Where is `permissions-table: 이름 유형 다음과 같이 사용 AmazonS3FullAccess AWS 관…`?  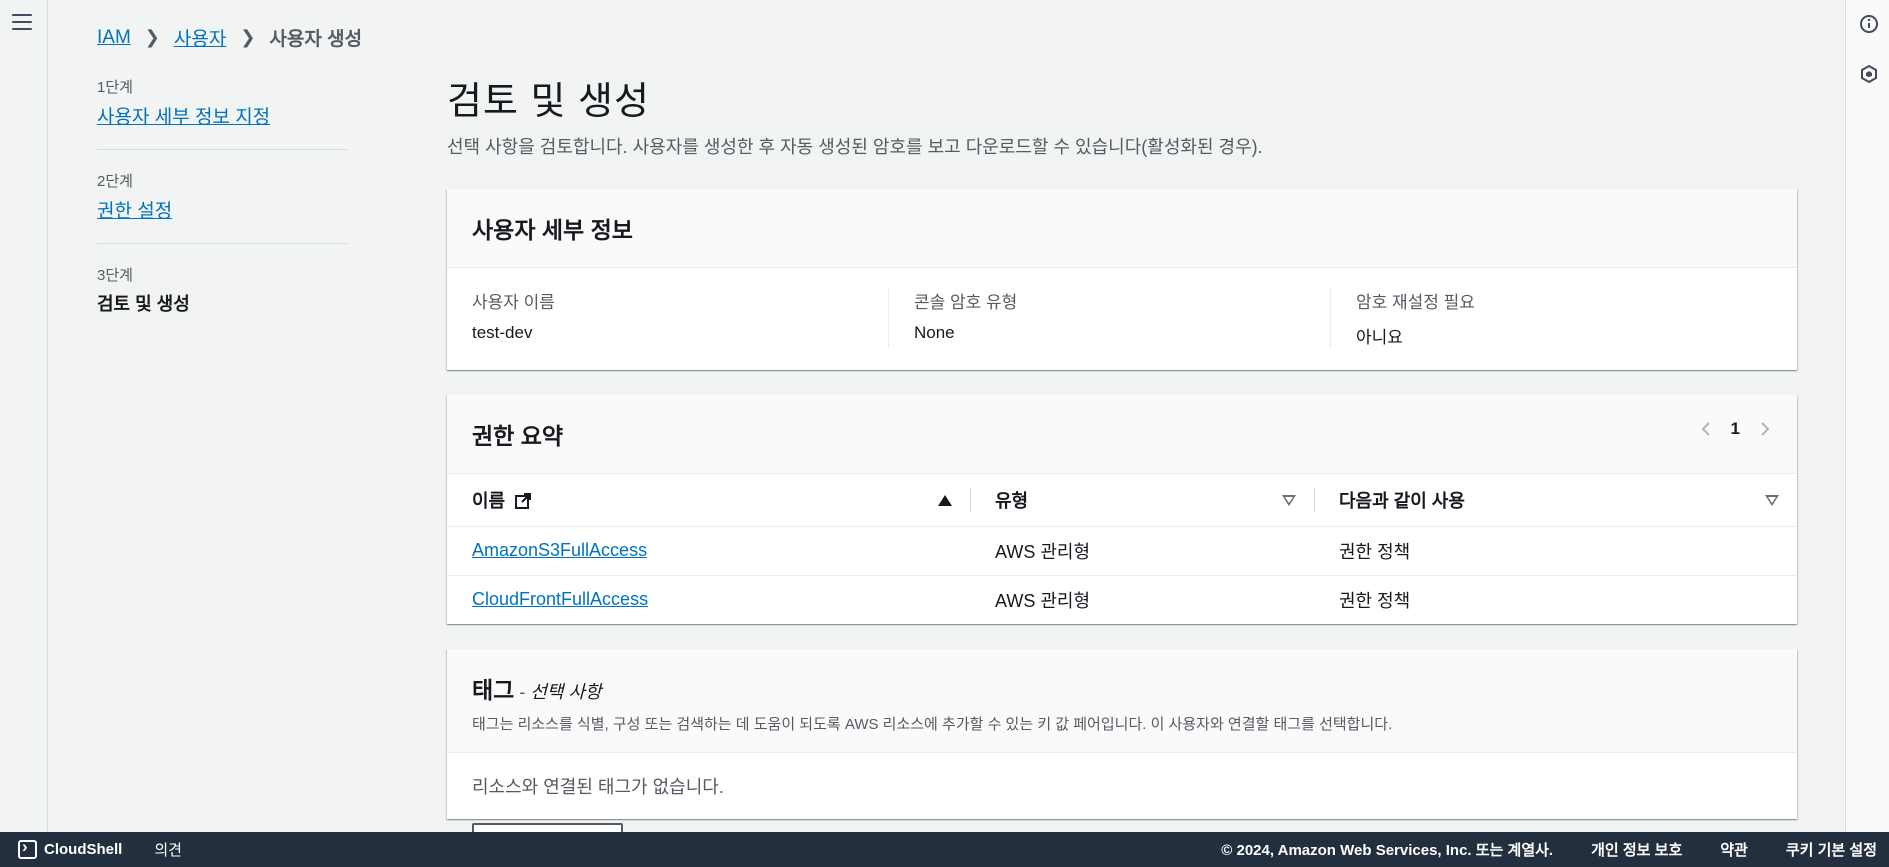 permissions-table: 이름 유형 다음과 같이 사용 AmazonS3FullAccess AWS 관… is located at coordinates (1122, 549).